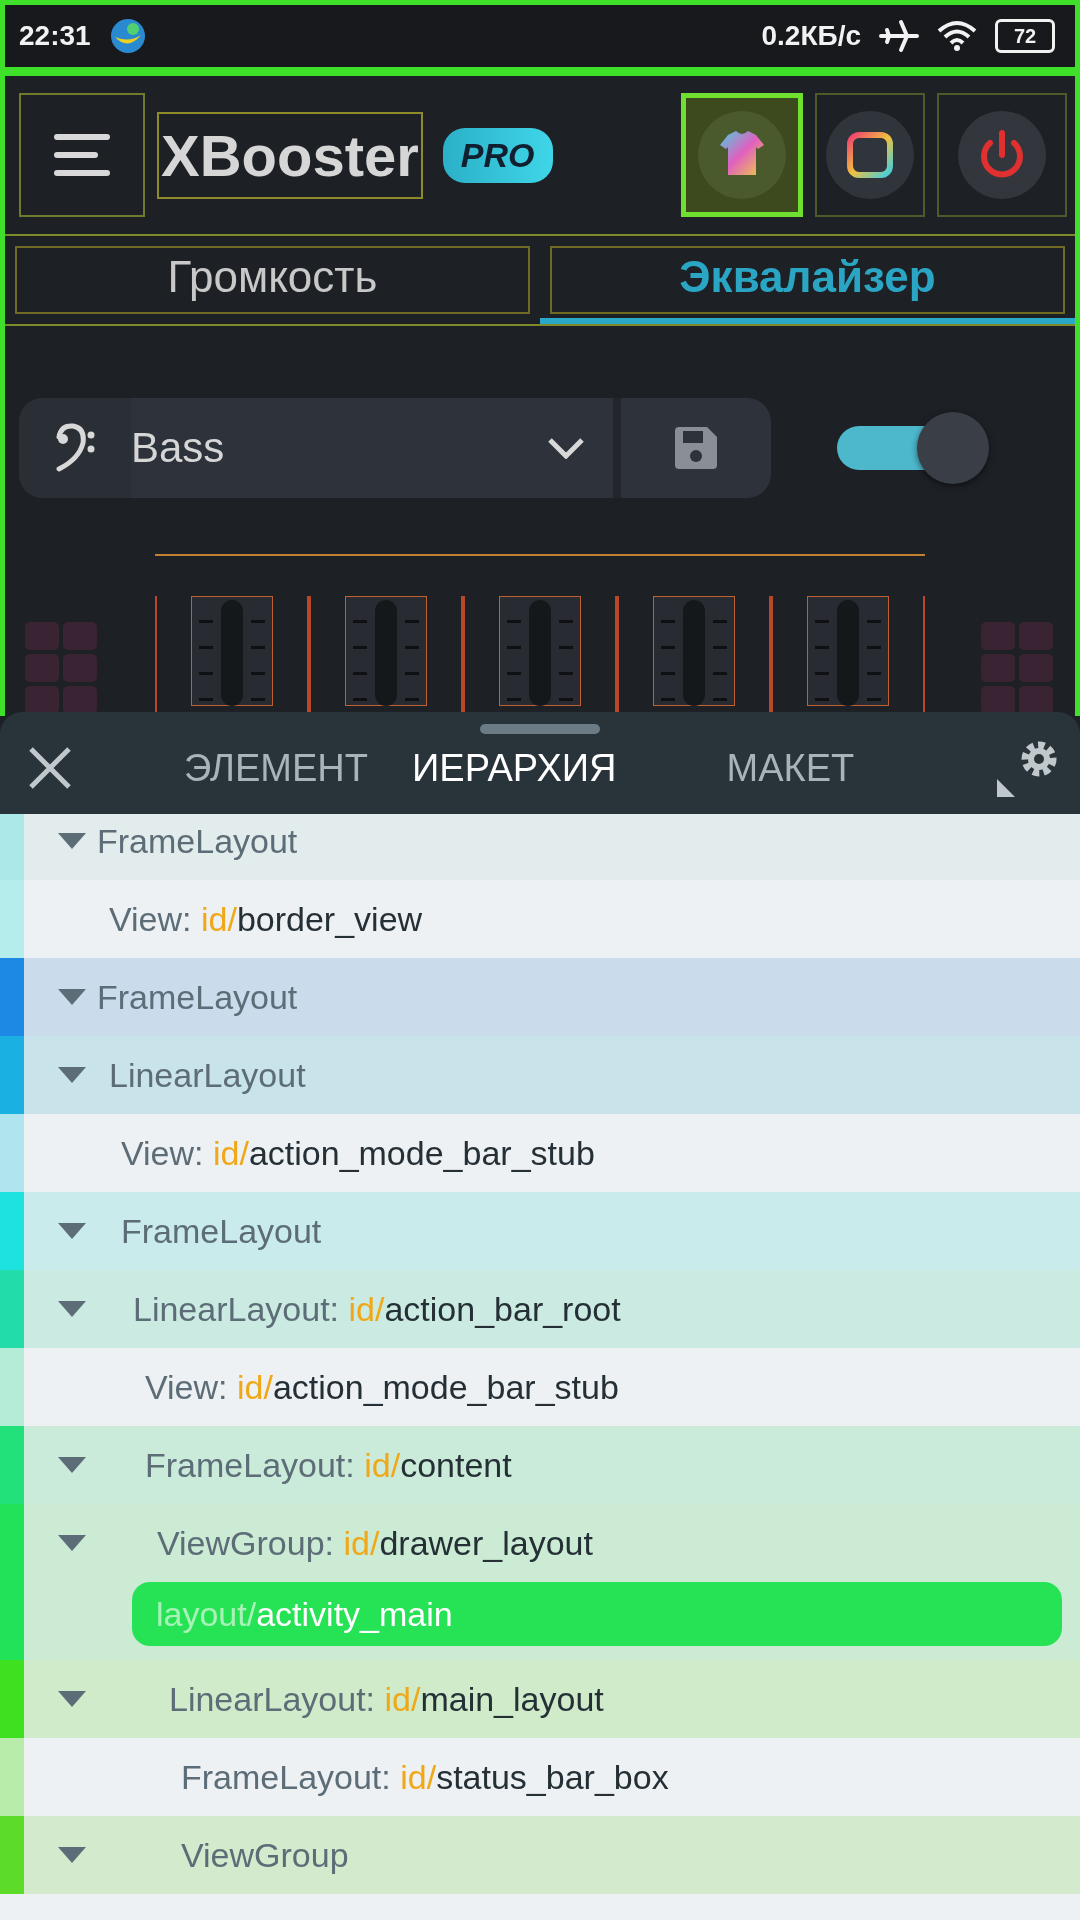 The width and height of the screenshot is (1080, 1920). I want to click on frame-button, so click(870, 155).